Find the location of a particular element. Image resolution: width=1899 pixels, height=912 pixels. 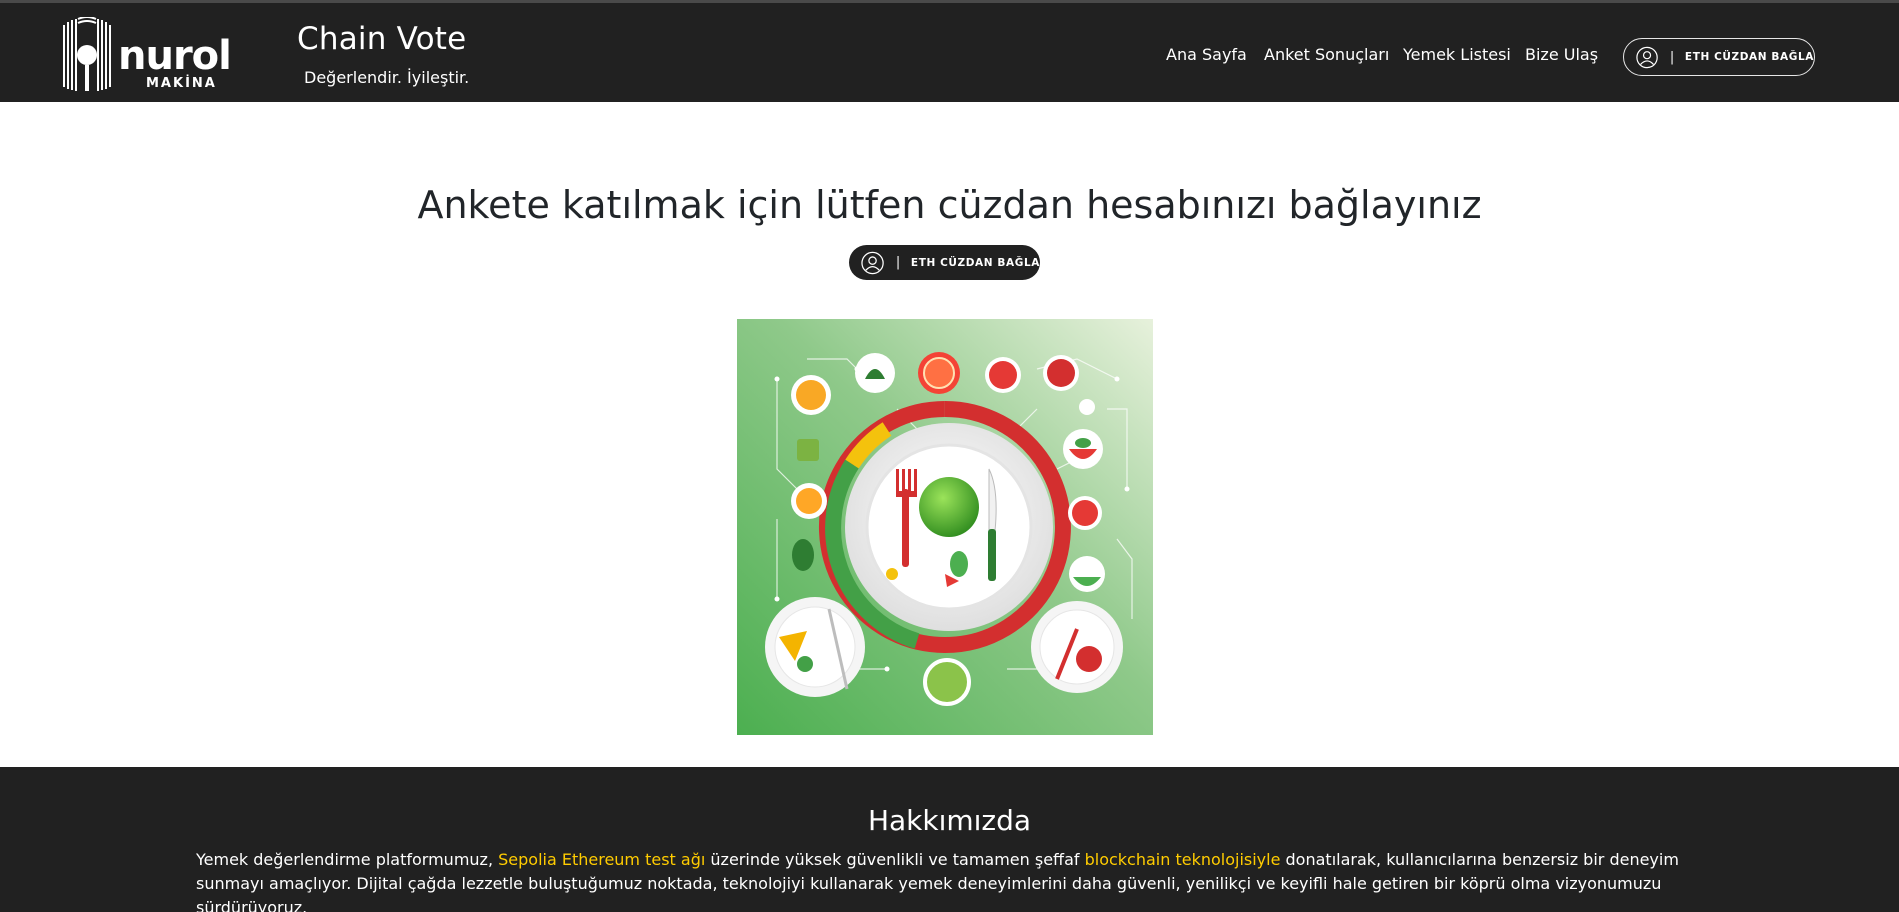

highlight-sepolia: Sepolia Ethereum test ağı is located at coordinates (602, 859).